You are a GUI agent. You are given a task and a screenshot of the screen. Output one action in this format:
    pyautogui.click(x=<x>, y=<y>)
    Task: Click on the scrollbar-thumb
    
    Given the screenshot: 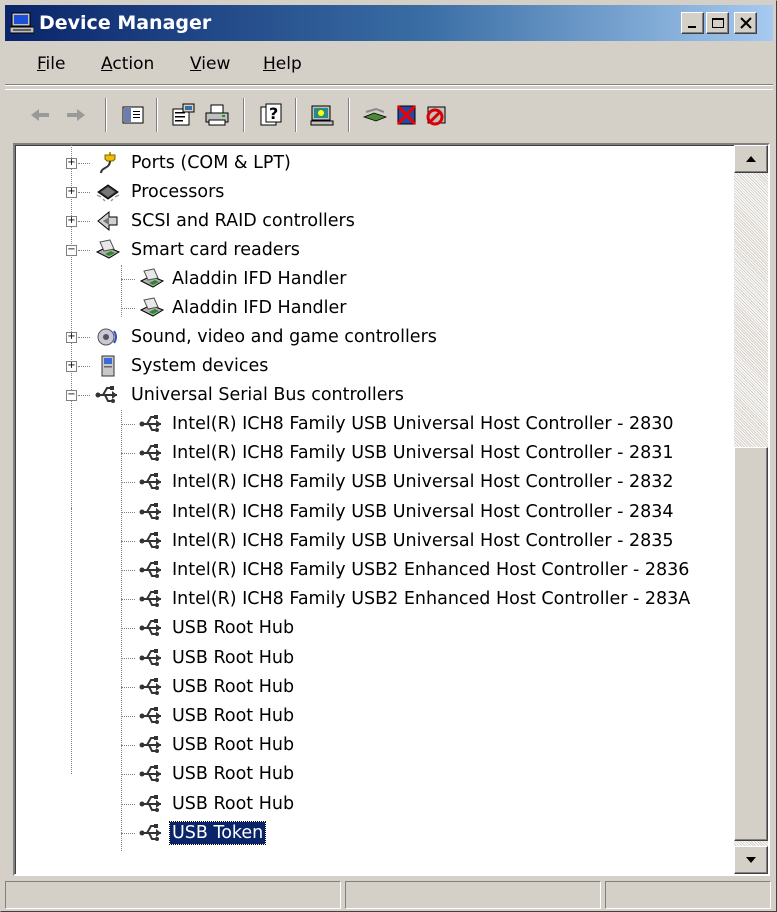 What is the action you would take?
    pyautogui.click(x=751, y=644)
    